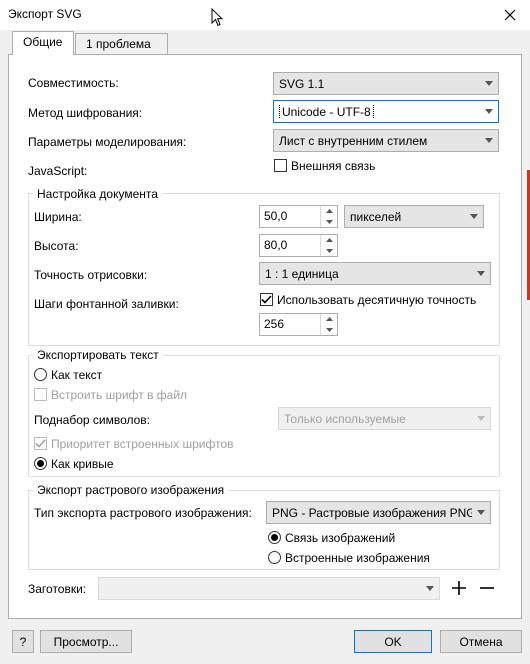 Image resolution: width=530 pixels, height=664 pixels. I want to click on document-settings-legend: Настройка документа, so click(97, 194).